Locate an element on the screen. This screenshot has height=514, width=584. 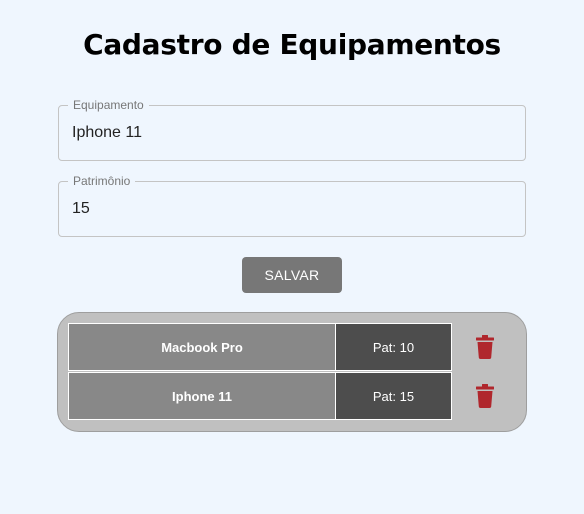
save-button: SALVAR is located at coordinates (292, 275).